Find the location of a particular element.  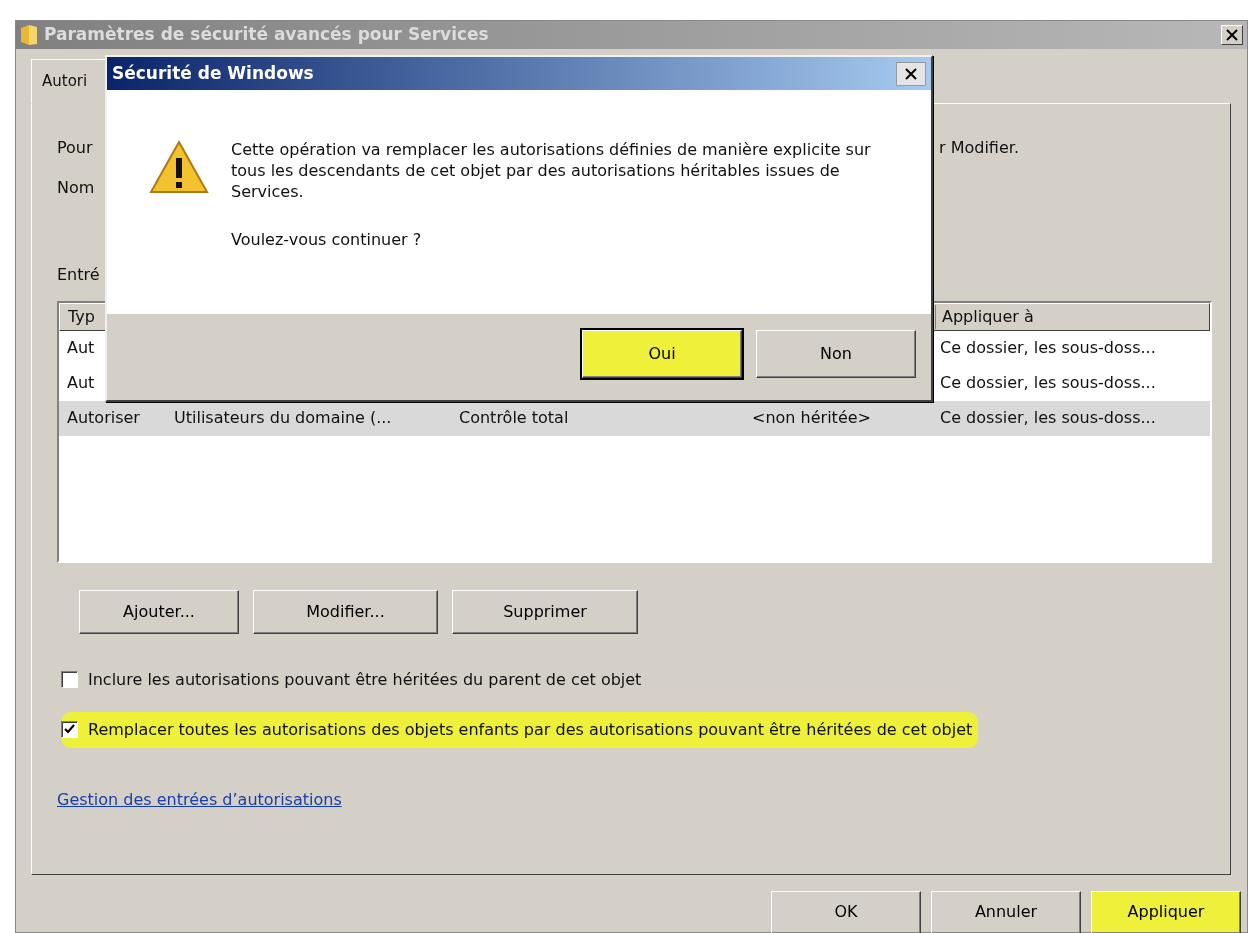

table-cell: Autoriser is located at coordinates (103, 417).